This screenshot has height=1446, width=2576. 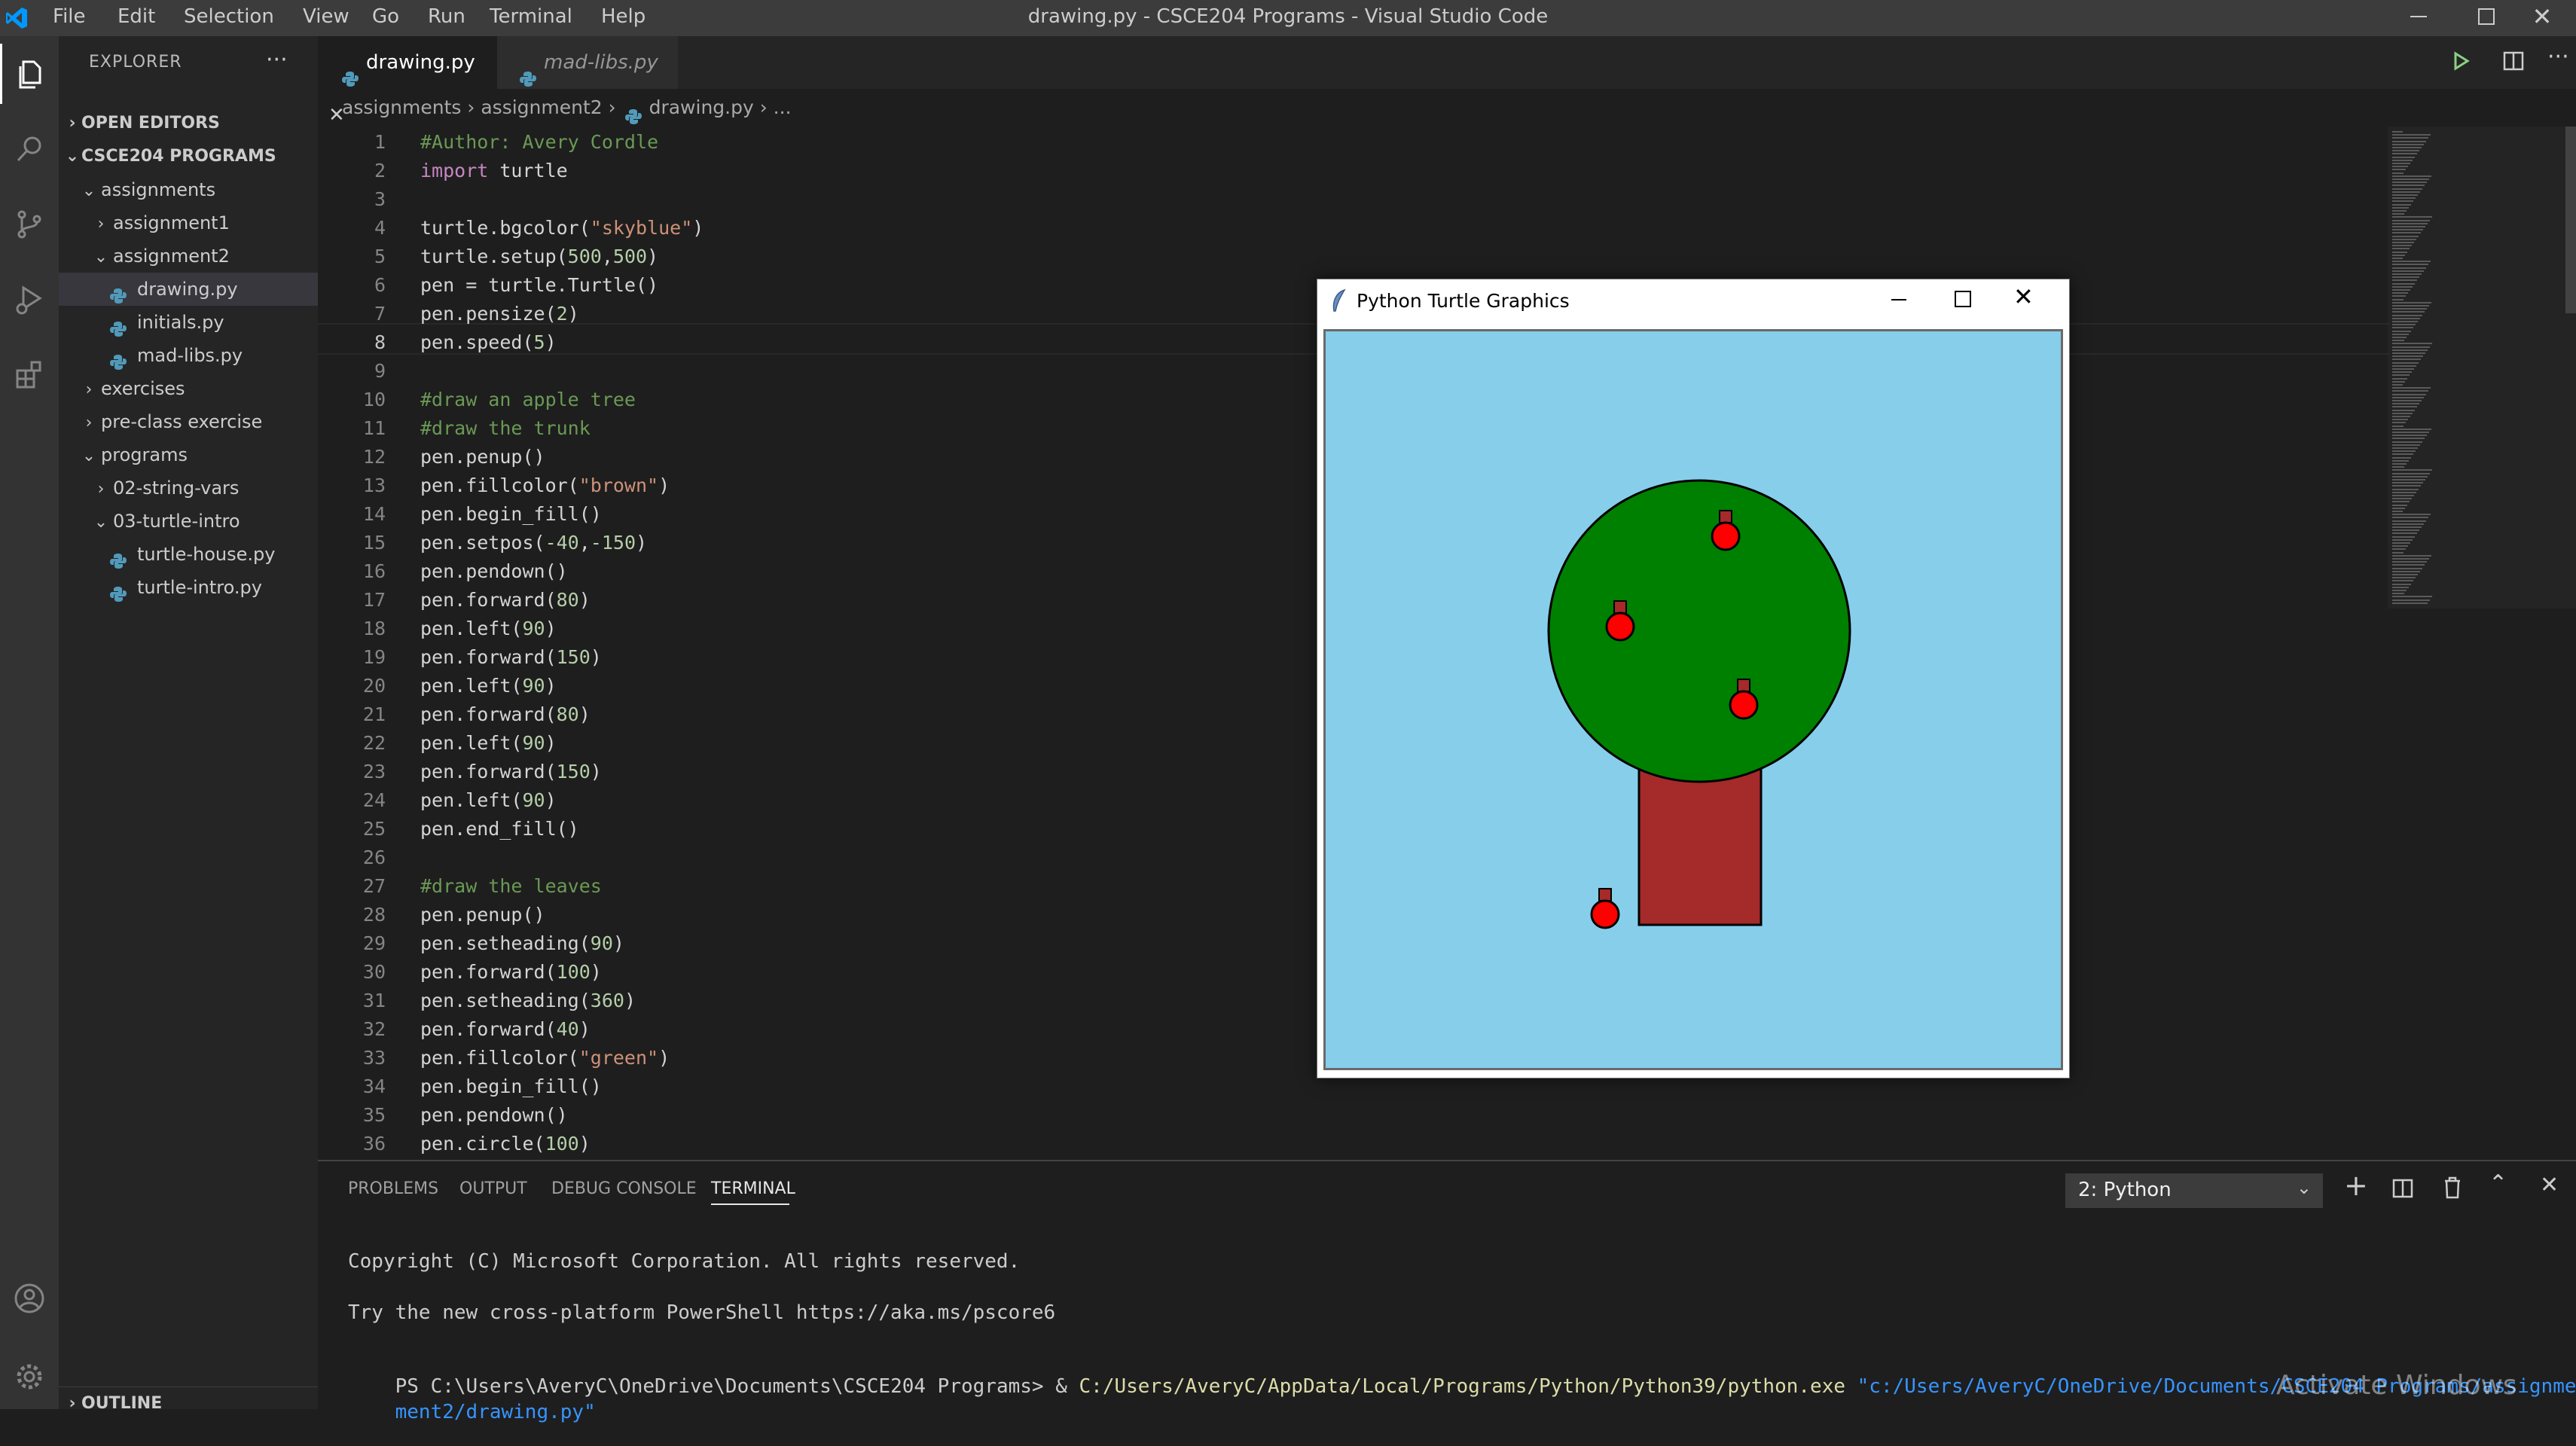 What do you see at coordinates (189, 521) in the screenshot?
I see `folder-03-turtle-intro: ⌄ 03-turtle-intro` at bounding box center [189, 521].